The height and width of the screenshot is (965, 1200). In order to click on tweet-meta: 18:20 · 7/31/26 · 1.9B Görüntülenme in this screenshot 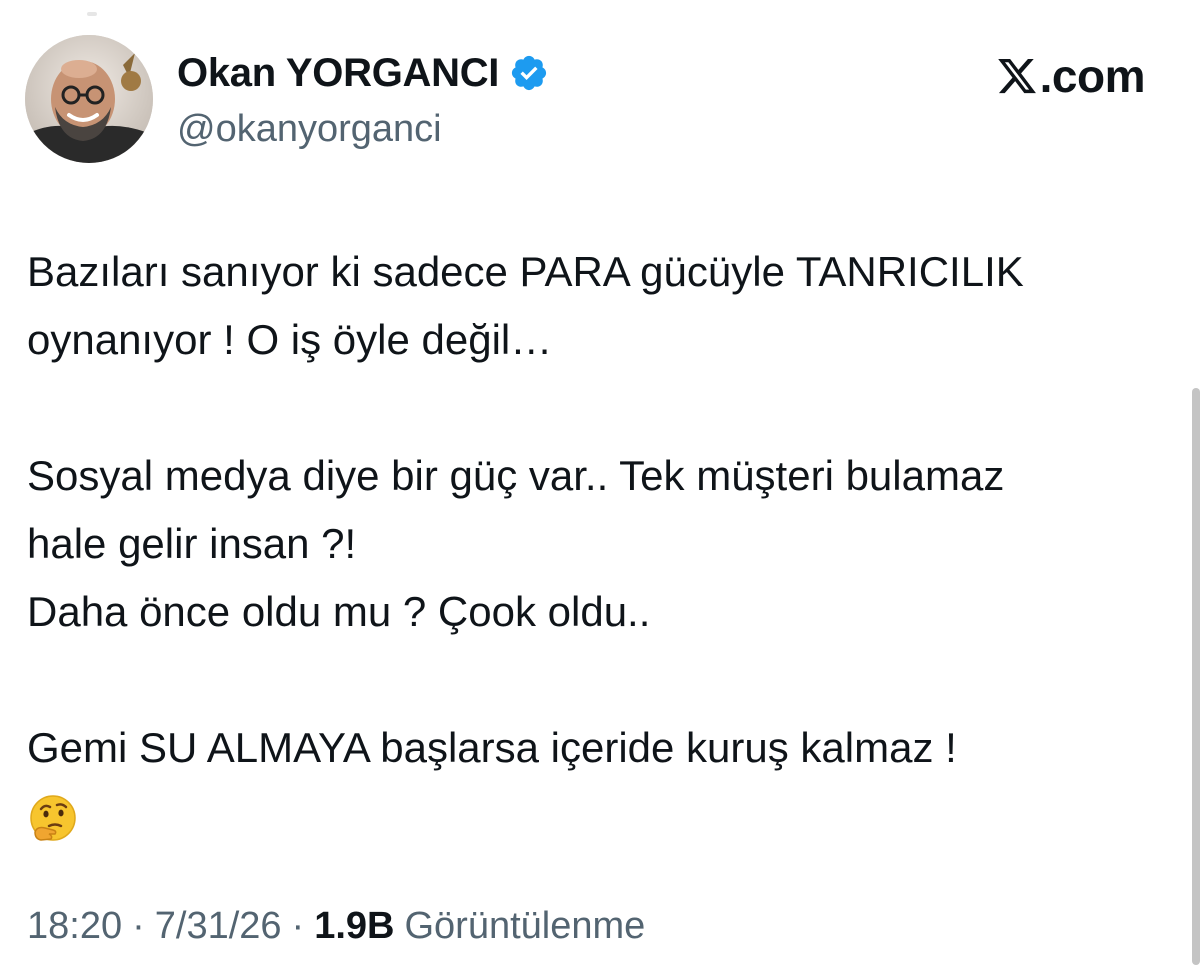, I will do `click(336, 926)`.